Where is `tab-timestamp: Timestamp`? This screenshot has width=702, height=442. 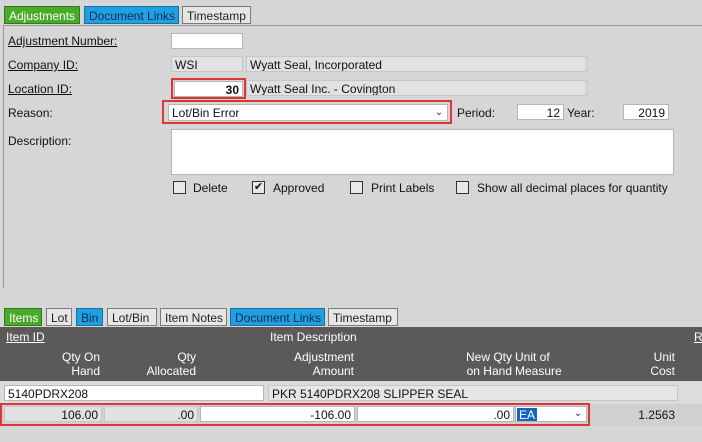
tab-timestamp: Timestamp is located at coordinates (216, 15).